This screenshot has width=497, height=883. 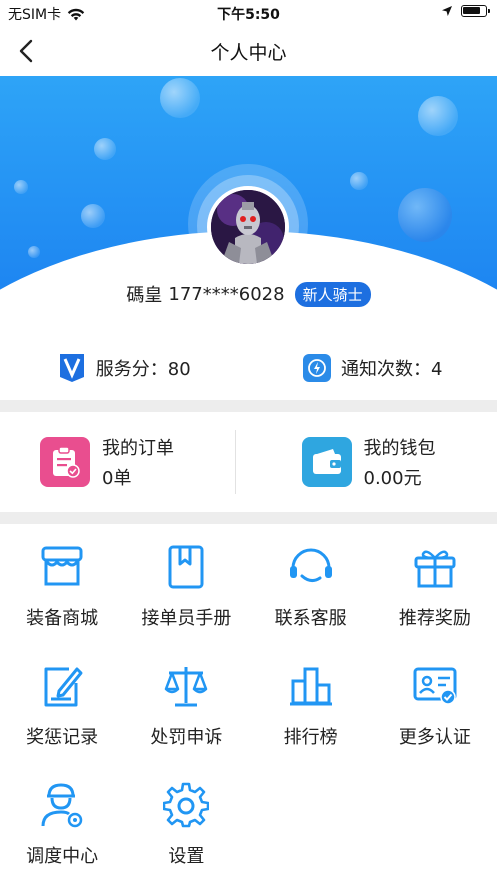 I want to click on grid-item-appeal: 处罚申诉, so click(x=186, y=702).